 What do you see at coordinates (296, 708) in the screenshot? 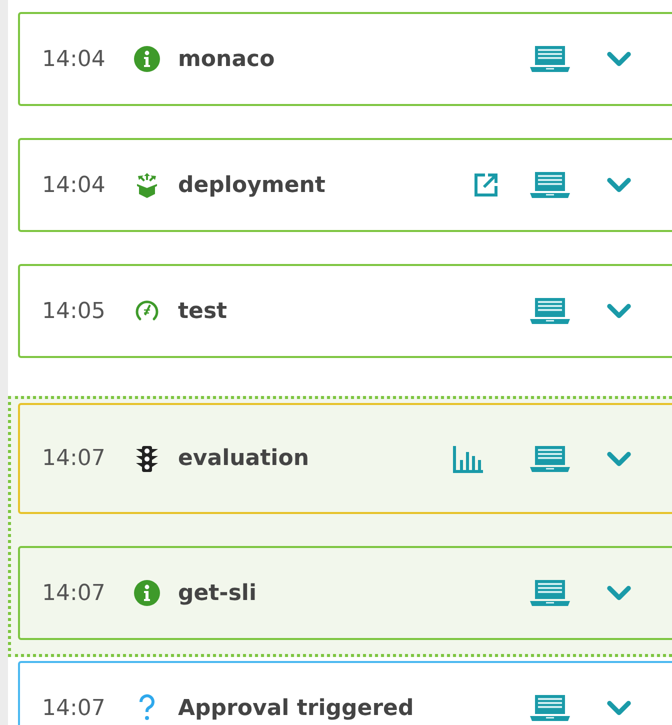
I see `event-name: Approval triggered` at bounding box center [296, 708].